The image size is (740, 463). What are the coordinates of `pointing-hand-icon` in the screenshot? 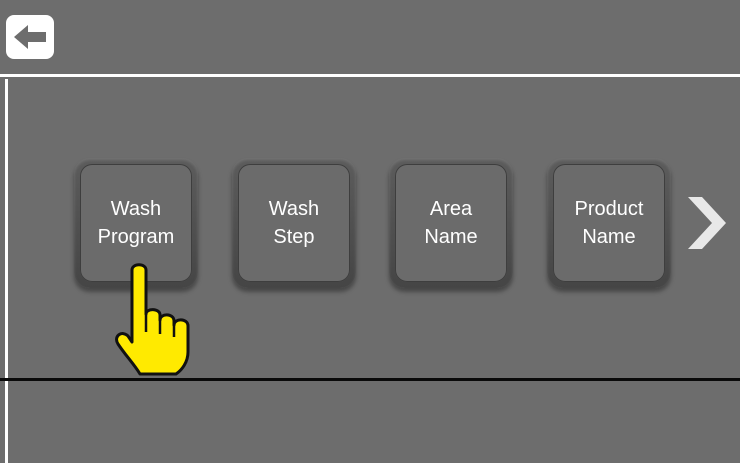 It's located at (152, 319).